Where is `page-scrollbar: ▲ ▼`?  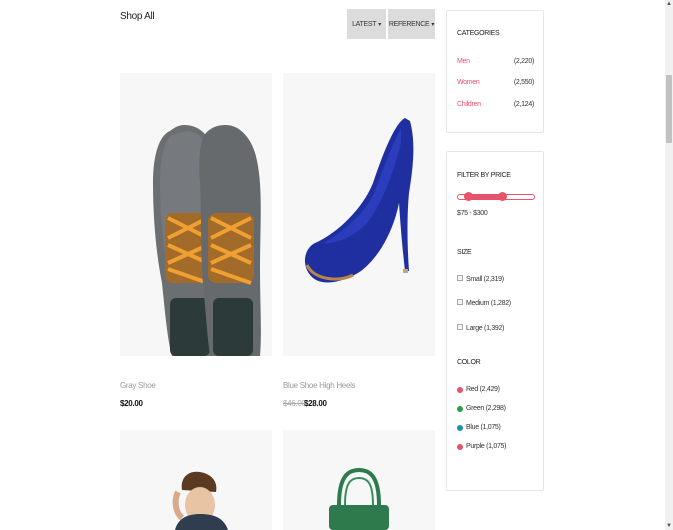
page-scrollbar: ▲ ▼ is located at coordinates (669, 265).